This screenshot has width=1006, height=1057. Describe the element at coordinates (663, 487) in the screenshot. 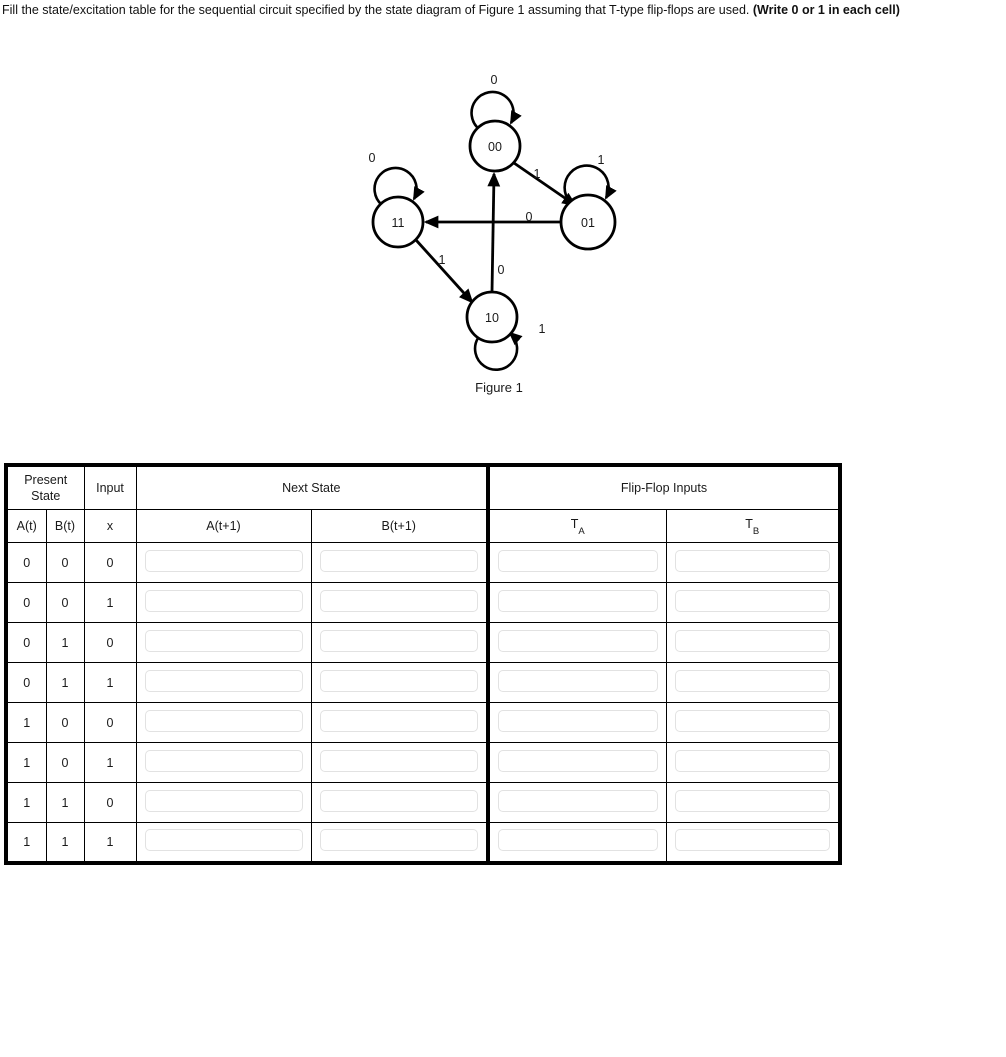

I see `header-flip-flop-inputs: Flip-Flop Inputs` at that location.